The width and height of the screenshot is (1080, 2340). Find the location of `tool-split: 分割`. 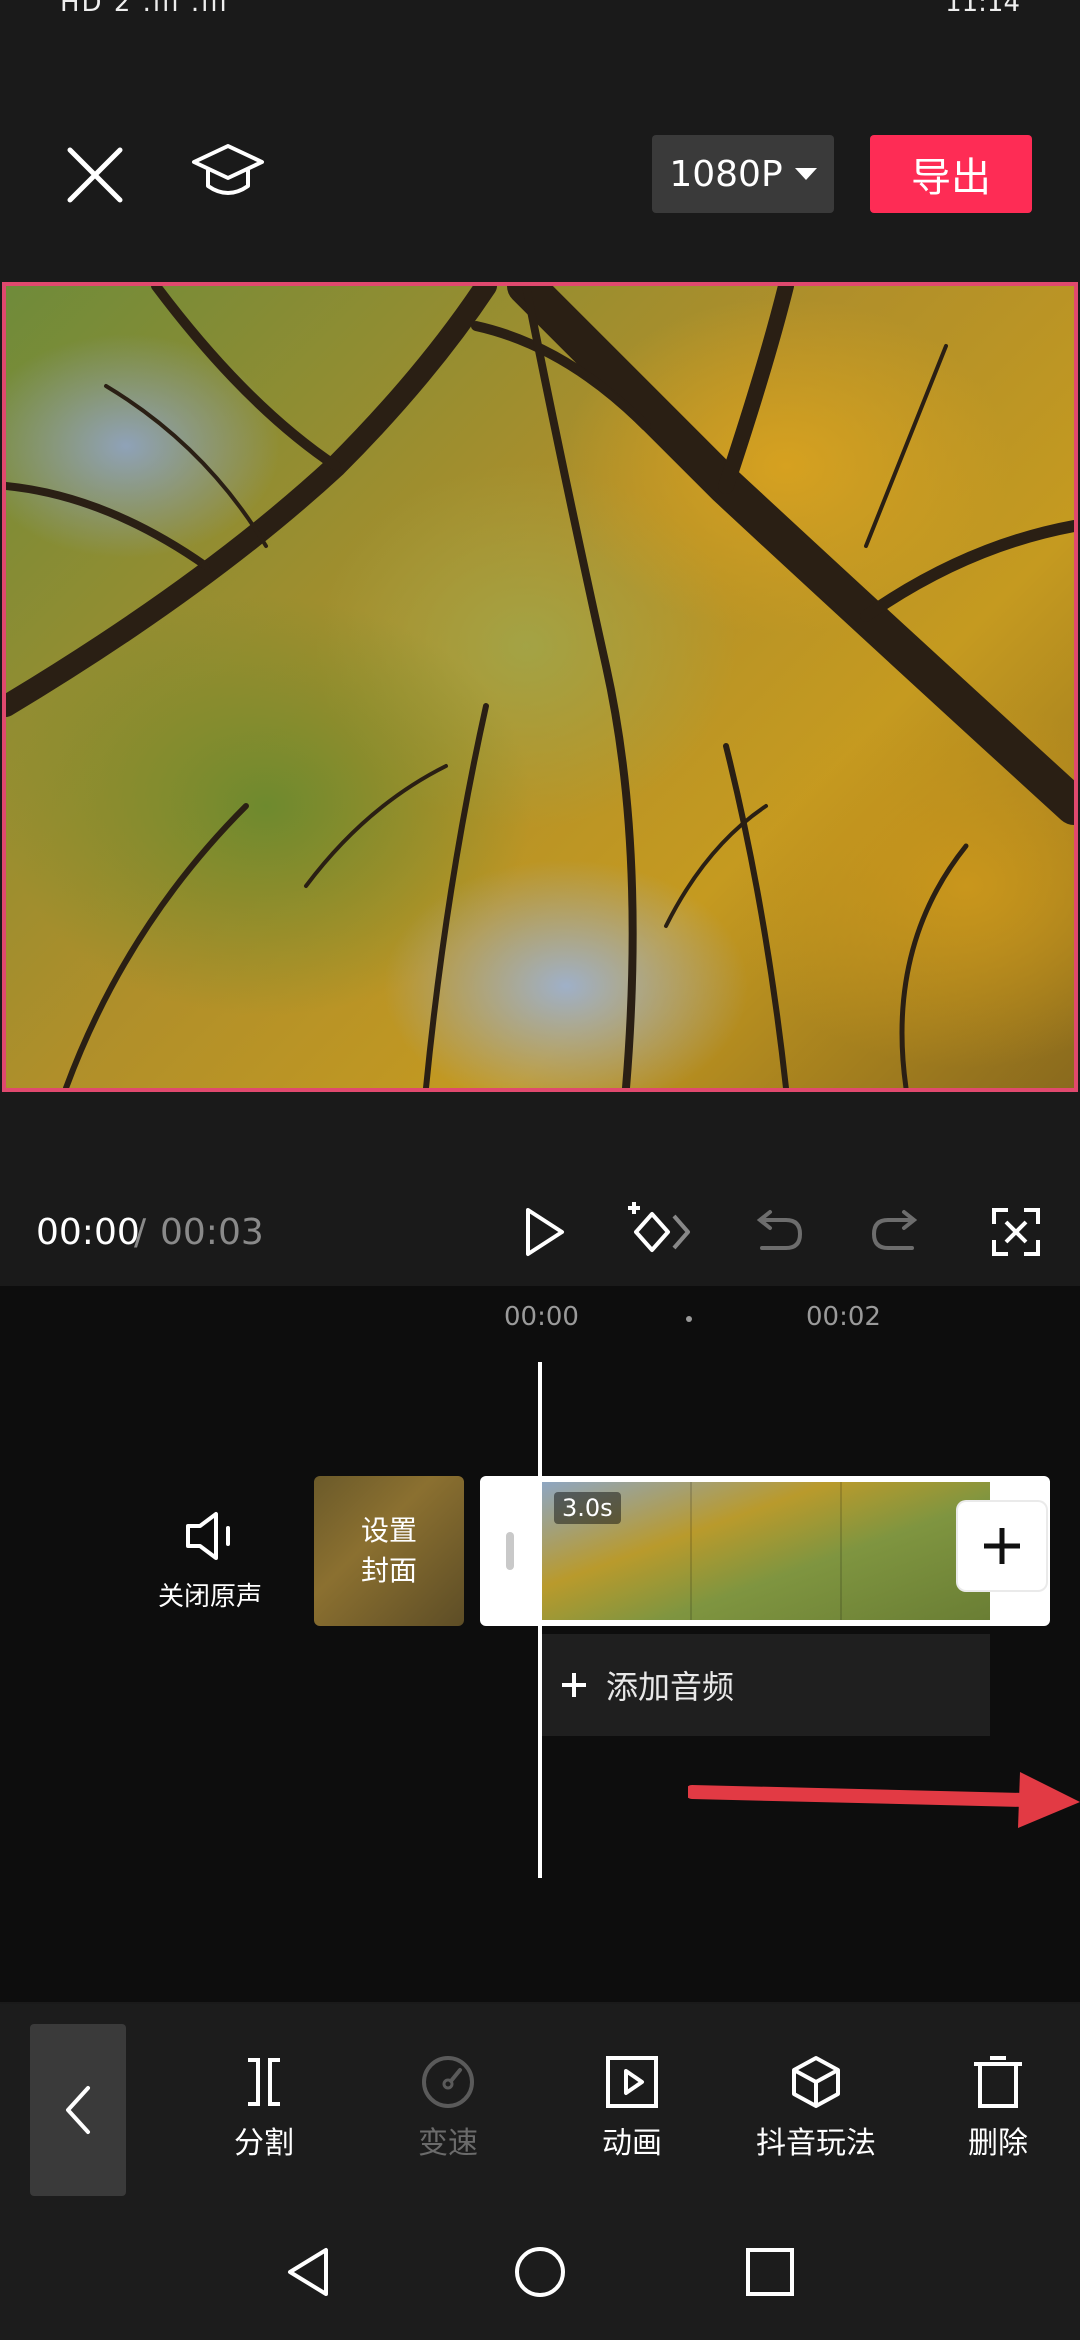

tool-split: 分割 is located at coordinates (264, 2119).